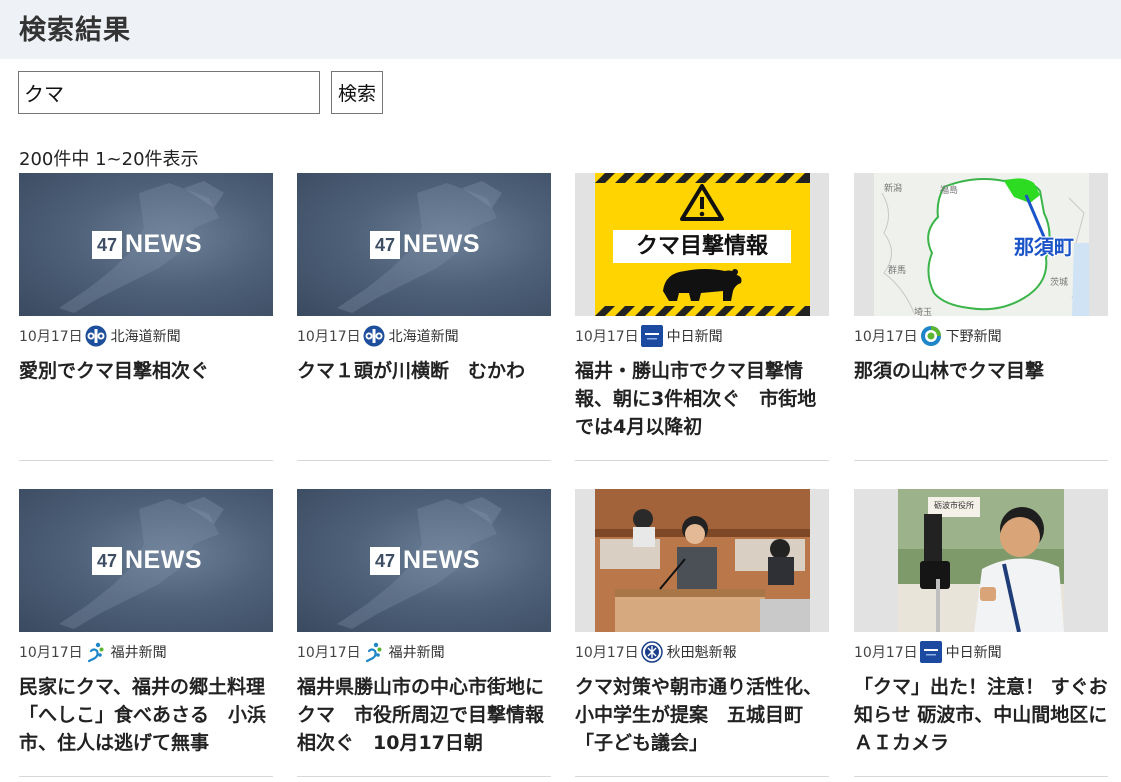  I want to click on article-title: 民家にクマ、福井の郷土料理「へしこ」食べあさる 小浜市、住人は逃げて無事, so click(146, 715).